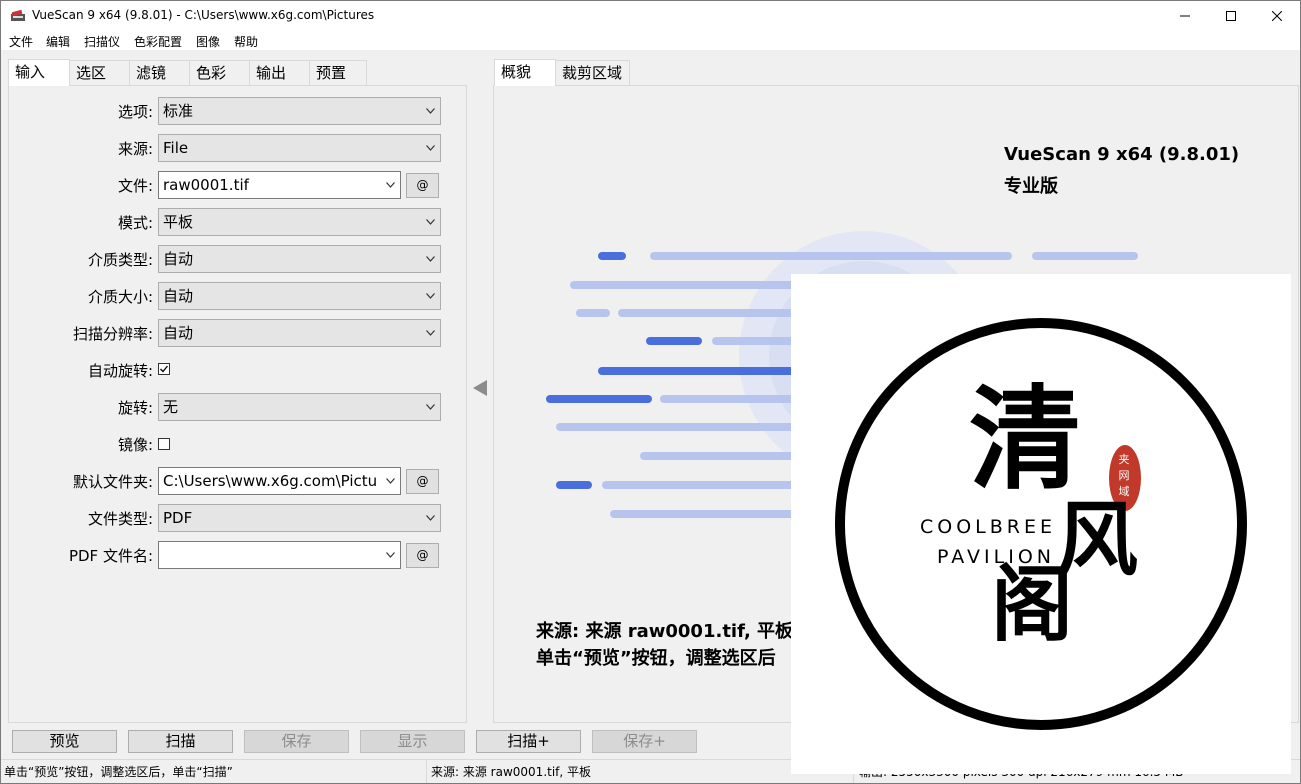 The width and height of the screenshot is (1301, 784). Describe the element at coordinates (99, 72) in the screenshot. I see `tab-crop-selection: 选区` at that location.